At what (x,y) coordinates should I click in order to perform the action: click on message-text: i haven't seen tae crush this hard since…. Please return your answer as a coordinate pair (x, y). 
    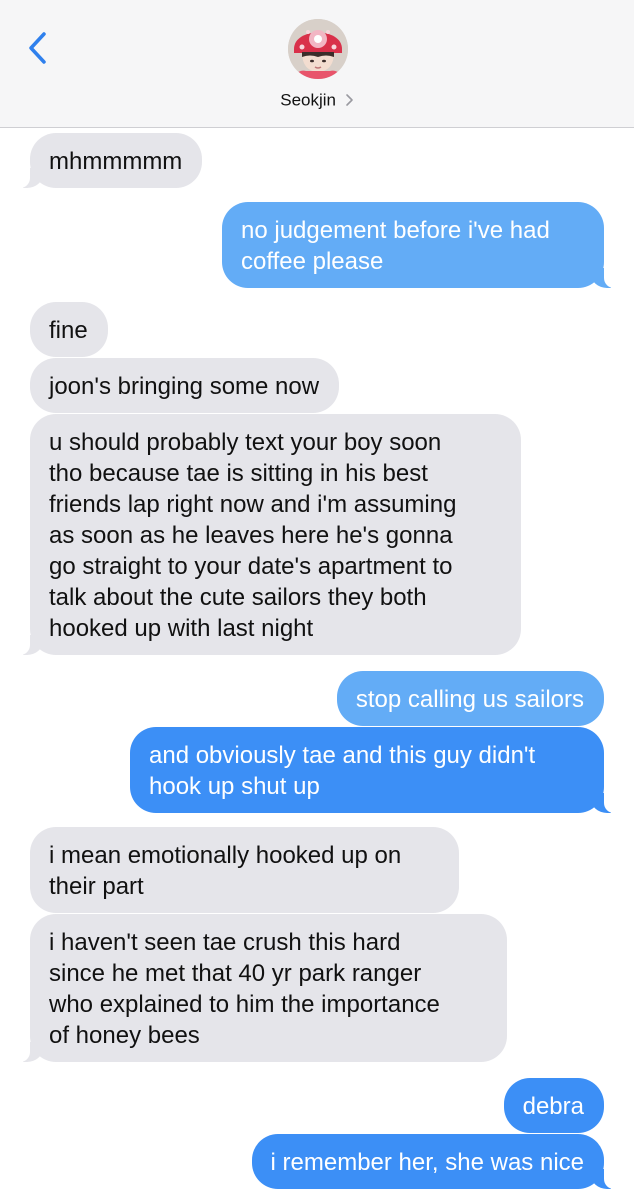
    Looking at the image, I should click on (244, 989).